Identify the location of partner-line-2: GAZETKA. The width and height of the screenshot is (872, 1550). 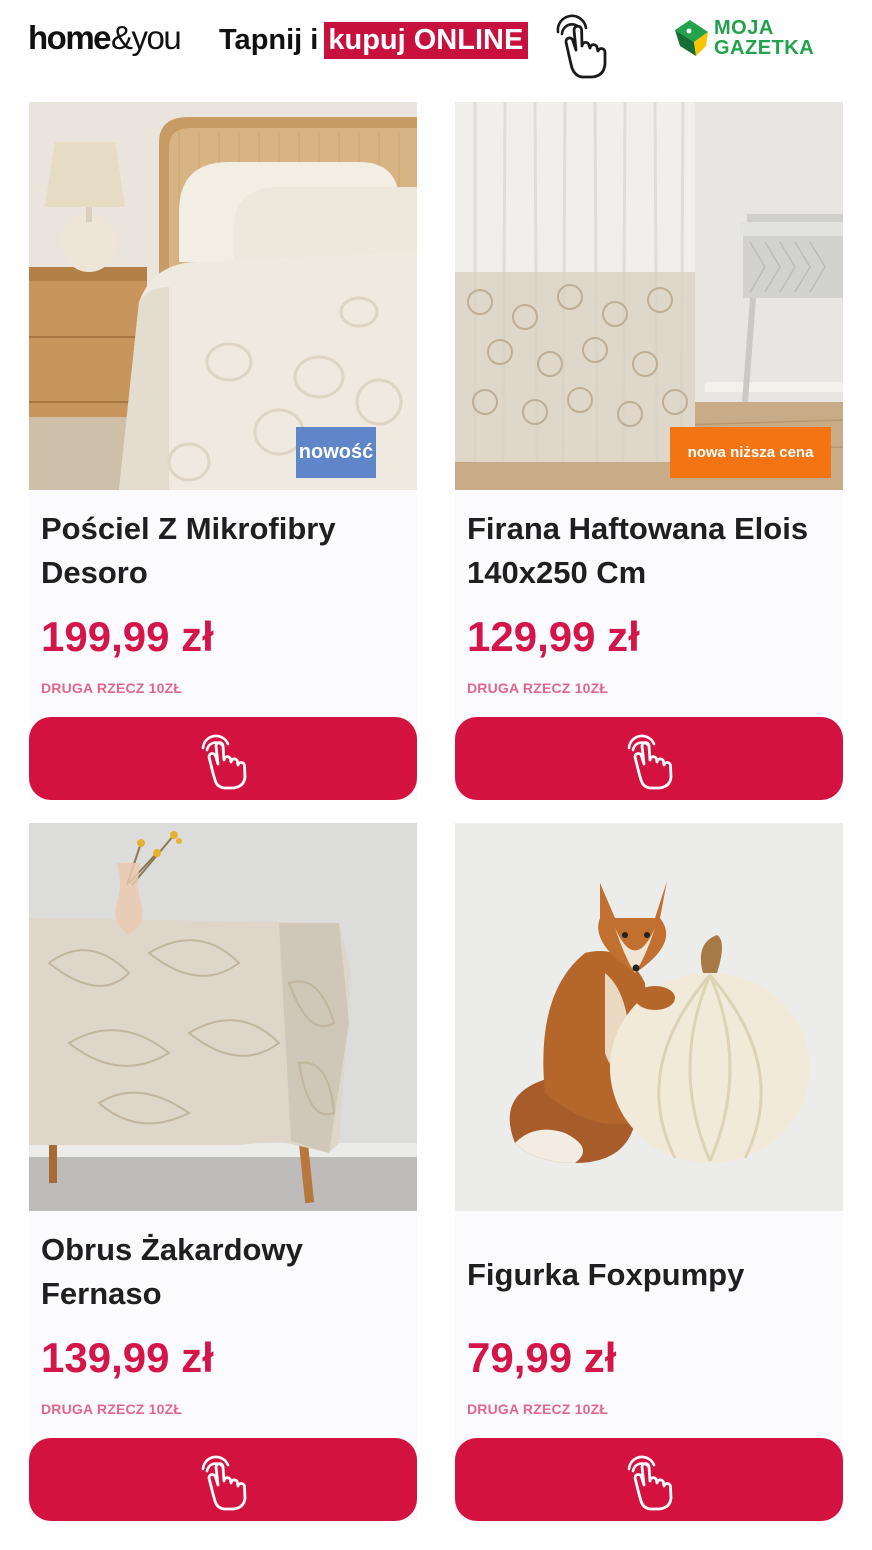
(764, 48).